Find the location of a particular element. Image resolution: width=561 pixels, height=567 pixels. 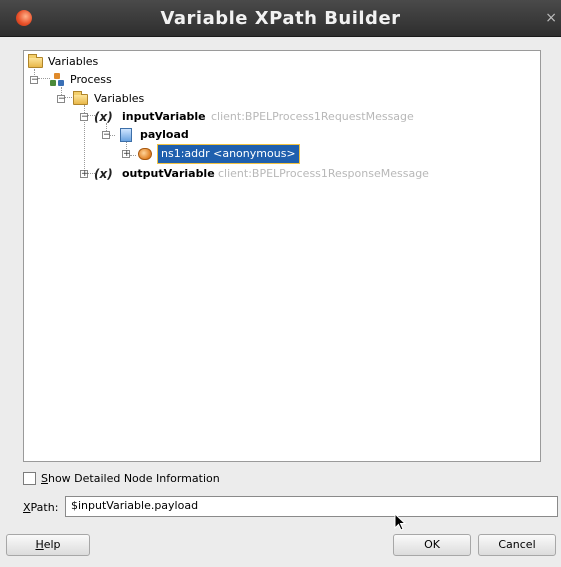

process-icon is located at coordinates (57, 80).